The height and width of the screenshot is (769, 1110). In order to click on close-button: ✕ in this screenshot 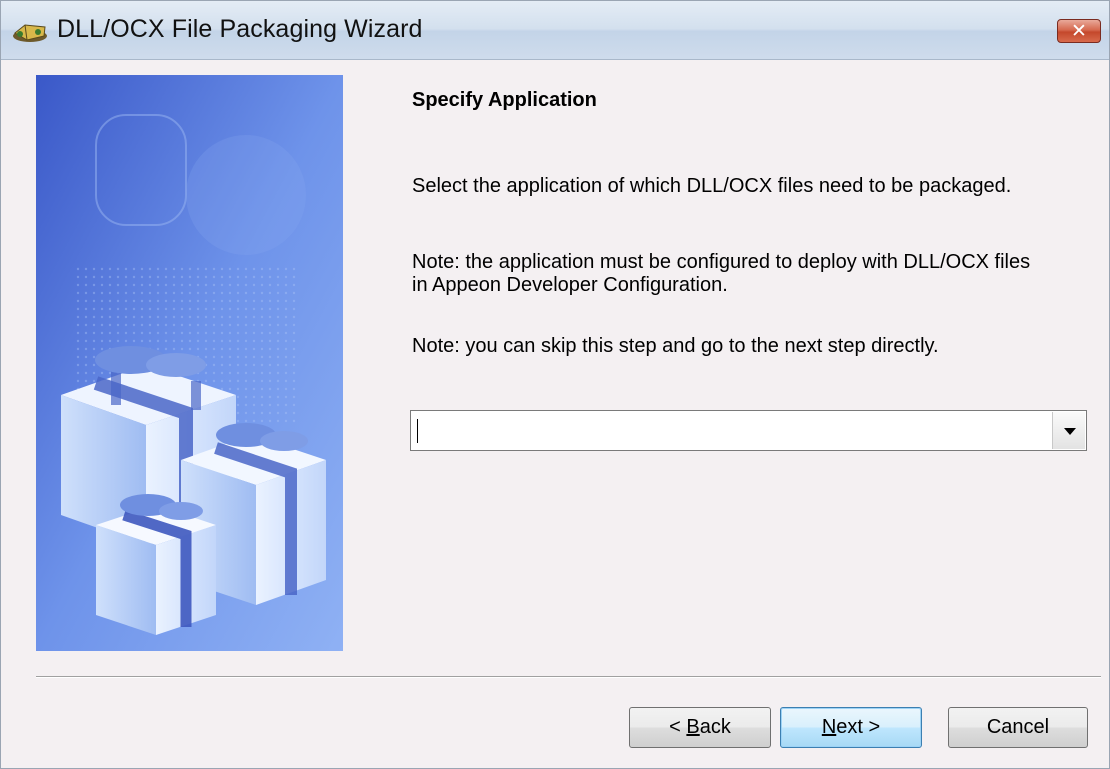, I will do `click(1079, 31)`.